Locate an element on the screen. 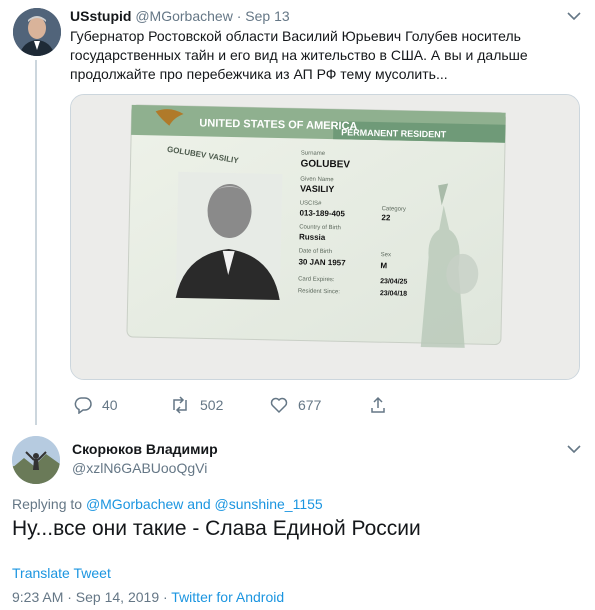 The width and height of the screenshot is (595, 610). share-button is located at coordinates (378, 405).